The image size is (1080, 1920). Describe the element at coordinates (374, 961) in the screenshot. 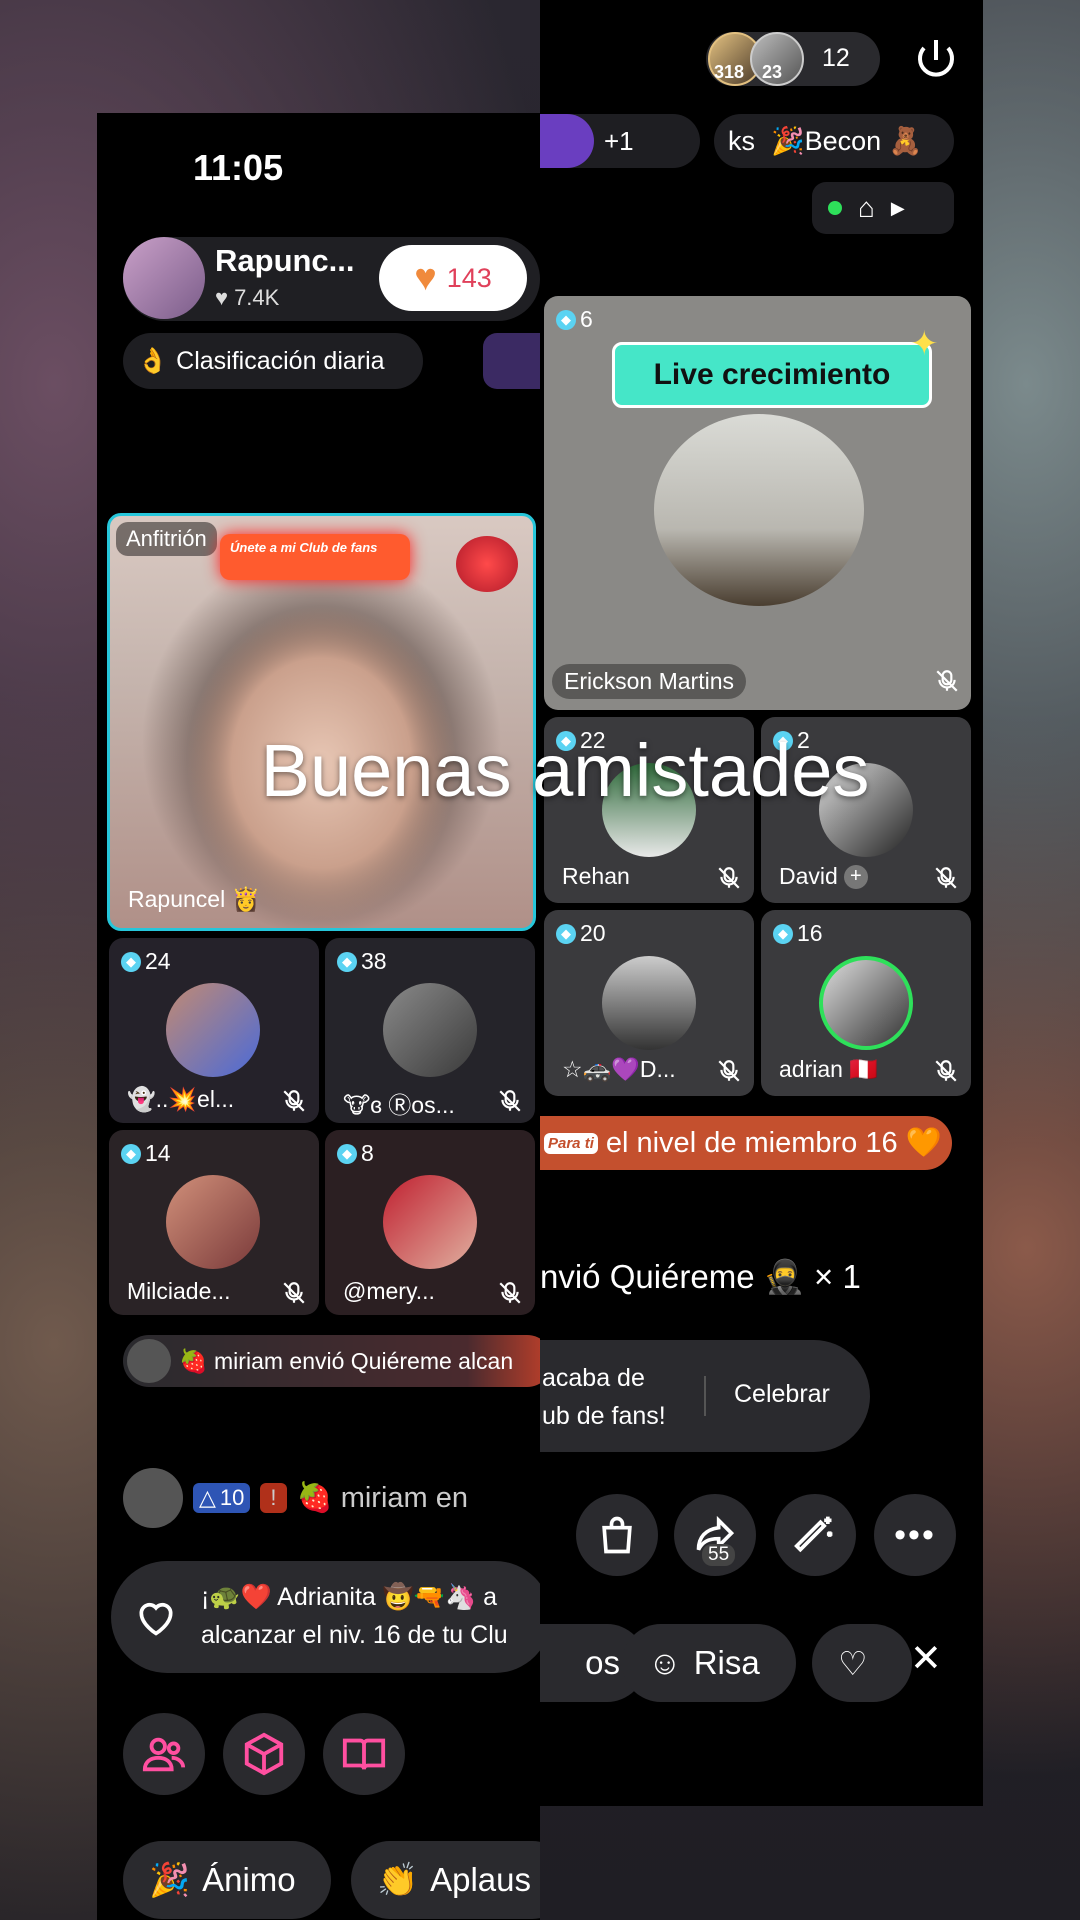

I see `guest-level: 38` at that location.